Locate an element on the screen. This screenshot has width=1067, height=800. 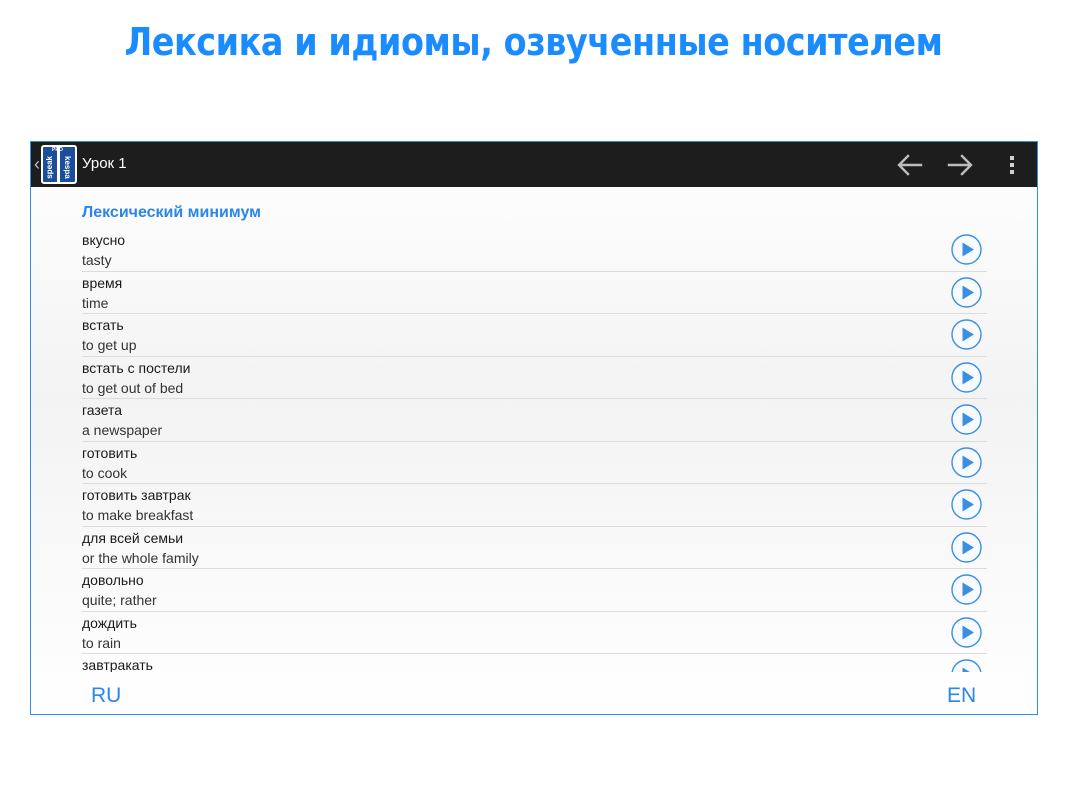
vocab-row: газета a newspaper is located at coordinates (534, 420).